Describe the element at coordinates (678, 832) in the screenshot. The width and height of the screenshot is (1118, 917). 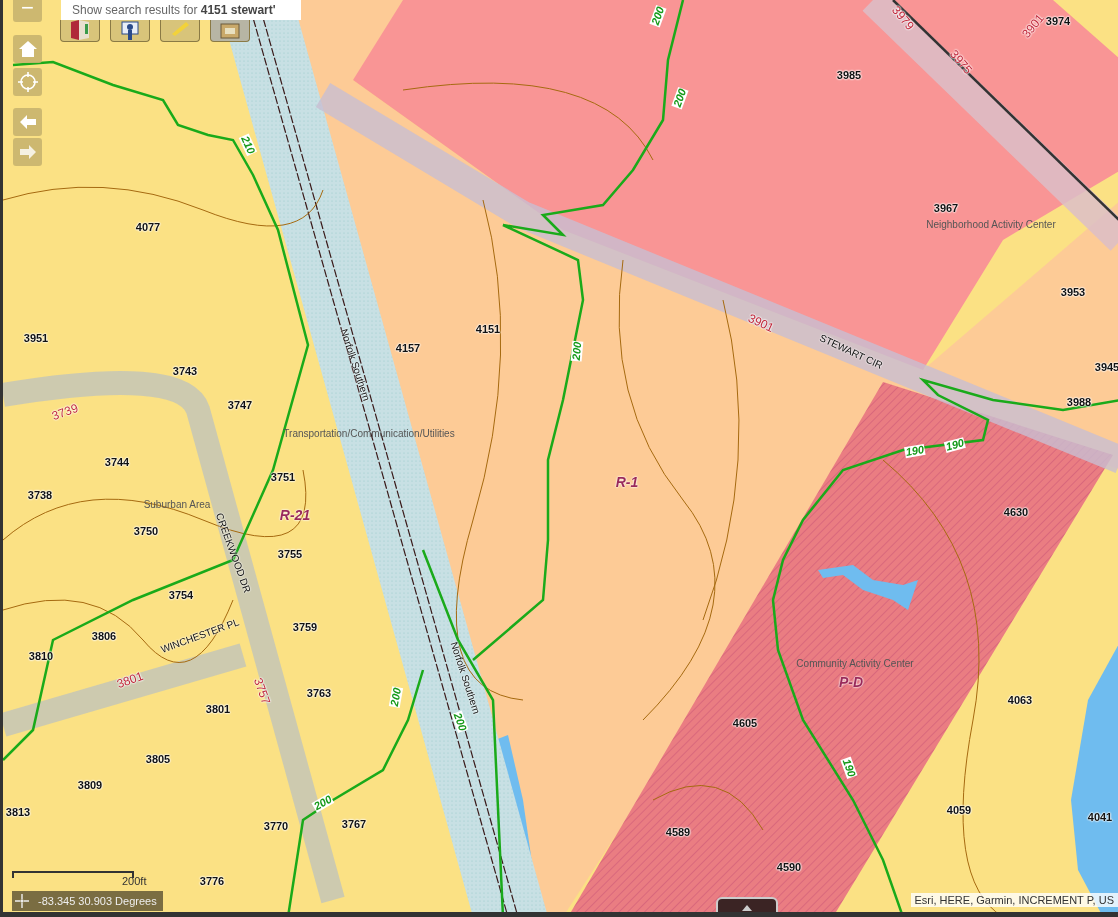
I see `parcel-number: 4589` at that location.